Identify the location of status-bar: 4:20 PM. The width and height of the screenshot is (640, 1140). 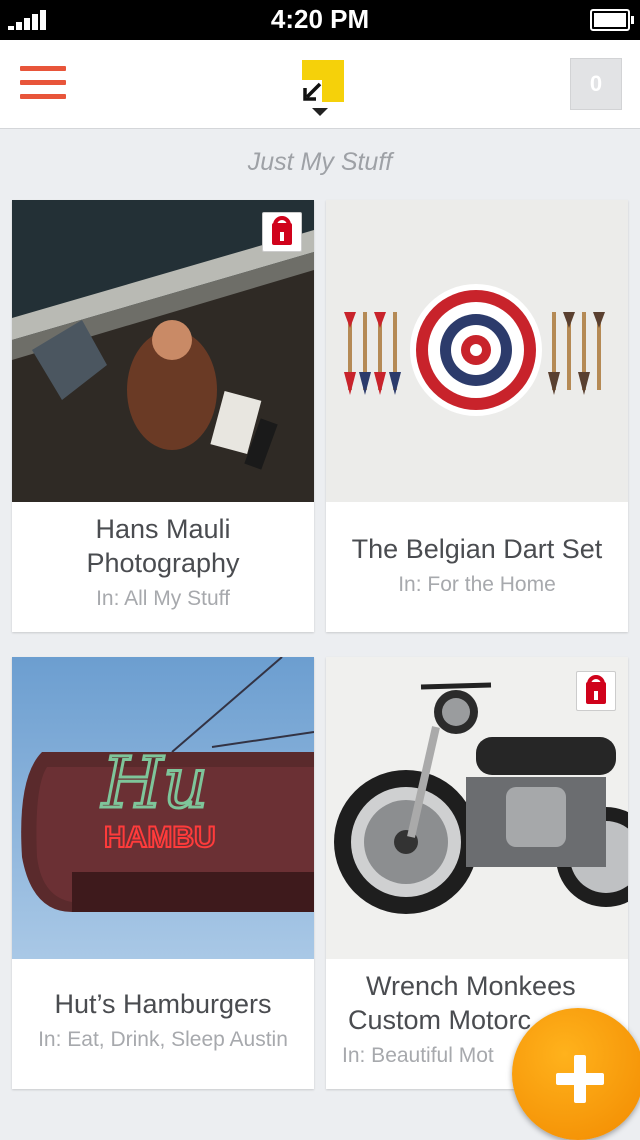
(320, 20).